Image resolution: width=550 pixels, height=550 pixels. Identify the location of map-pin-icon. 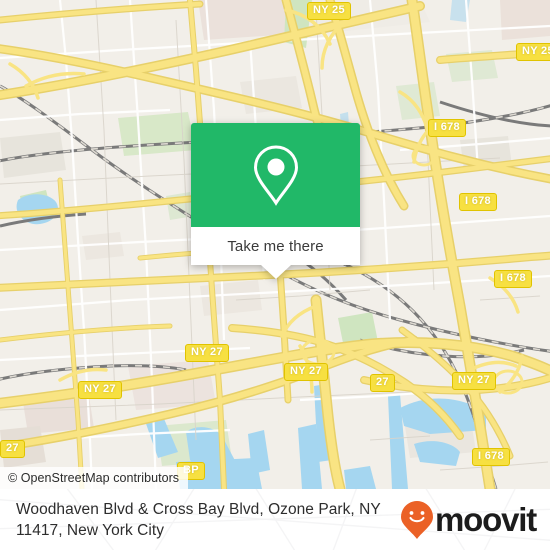
(275, 175).